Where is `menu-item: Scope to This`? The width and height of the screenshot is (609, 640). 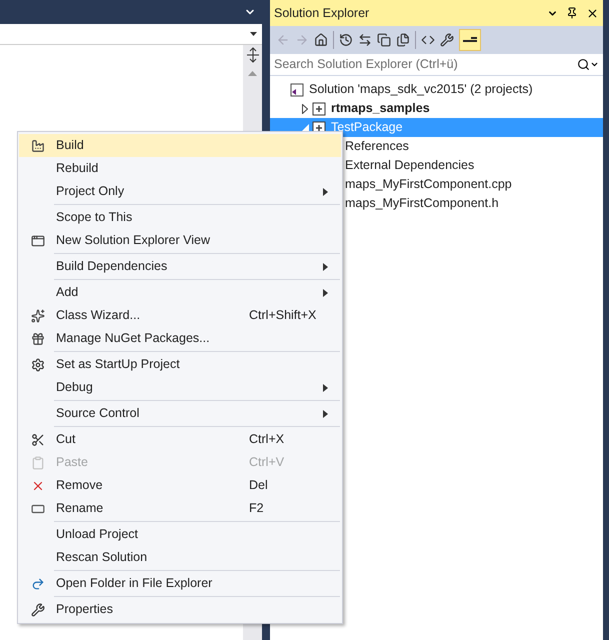 menu-item: Scope to This is located at coordinates (180, 217).